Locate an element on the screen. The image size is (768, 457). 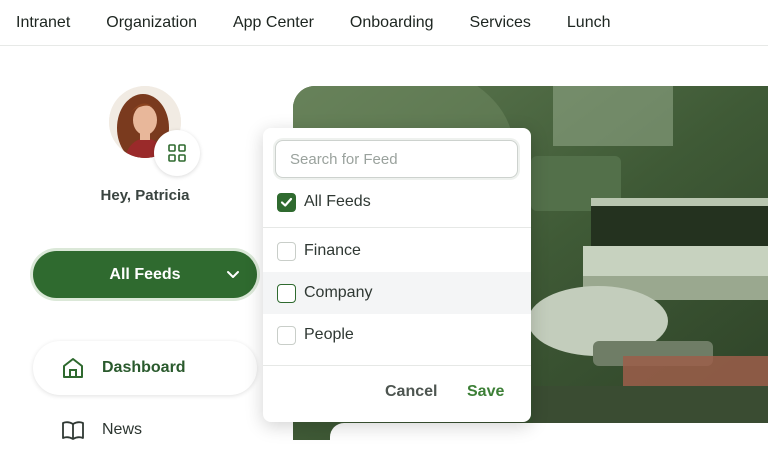
nav-item-onboarding: Onboarding is located at coordinates (392, 23).